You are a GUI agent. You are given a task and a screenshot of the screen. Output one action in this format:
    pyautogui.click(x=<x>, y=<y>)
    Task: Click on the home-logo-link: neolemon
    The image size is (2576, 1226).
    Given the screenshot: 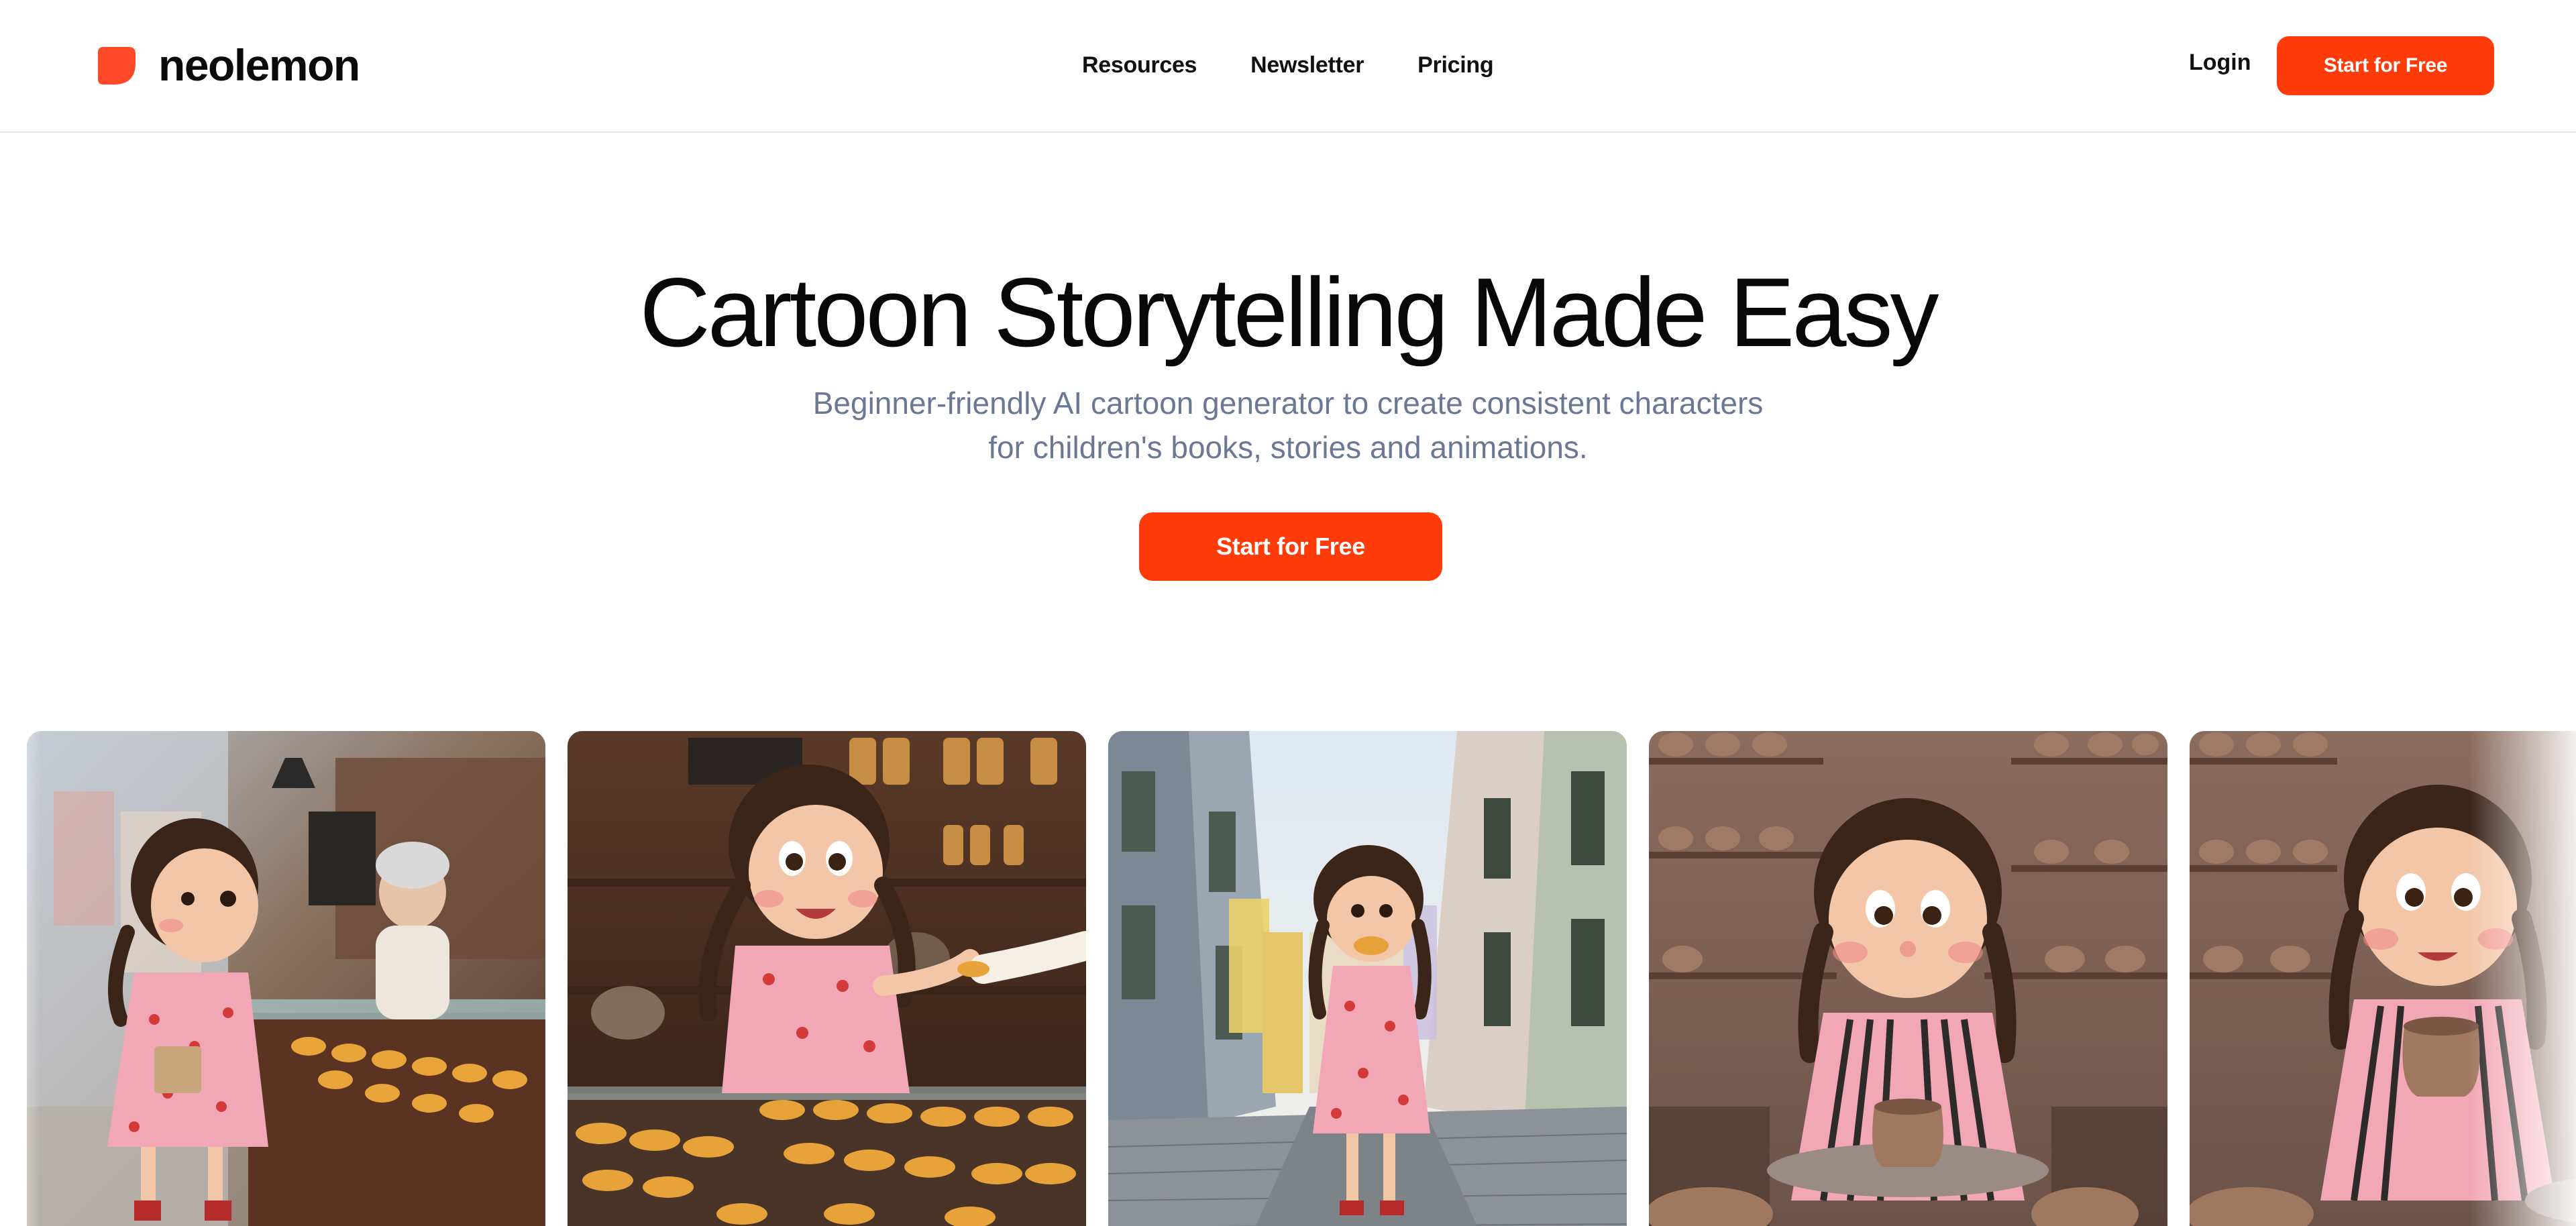 What is the action you would take?
    pyautogui.click(x=227, y=65)
    